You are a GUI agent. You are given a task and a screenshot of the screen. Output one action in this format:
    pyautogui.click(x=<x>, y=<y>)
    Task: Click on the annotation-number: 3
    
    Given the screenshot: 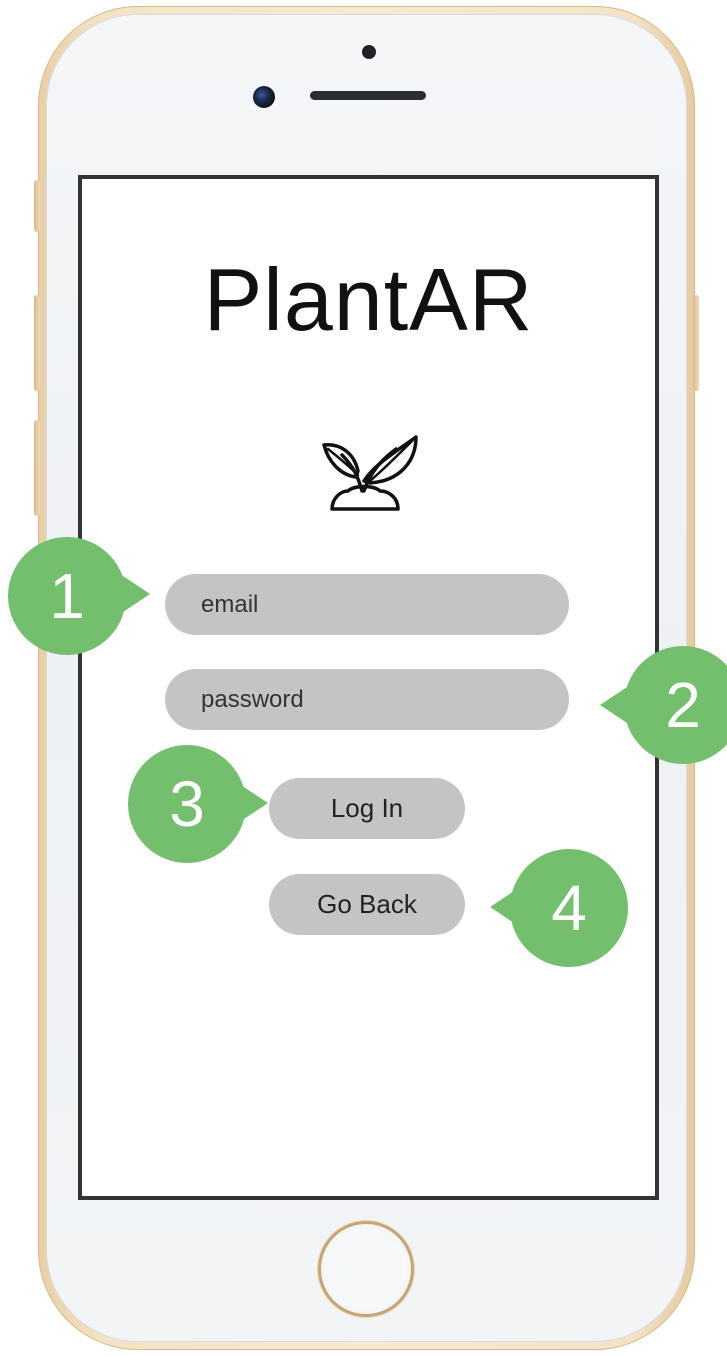 What is the action you would take?
    pyautogui.click(x=187, y=804)
    